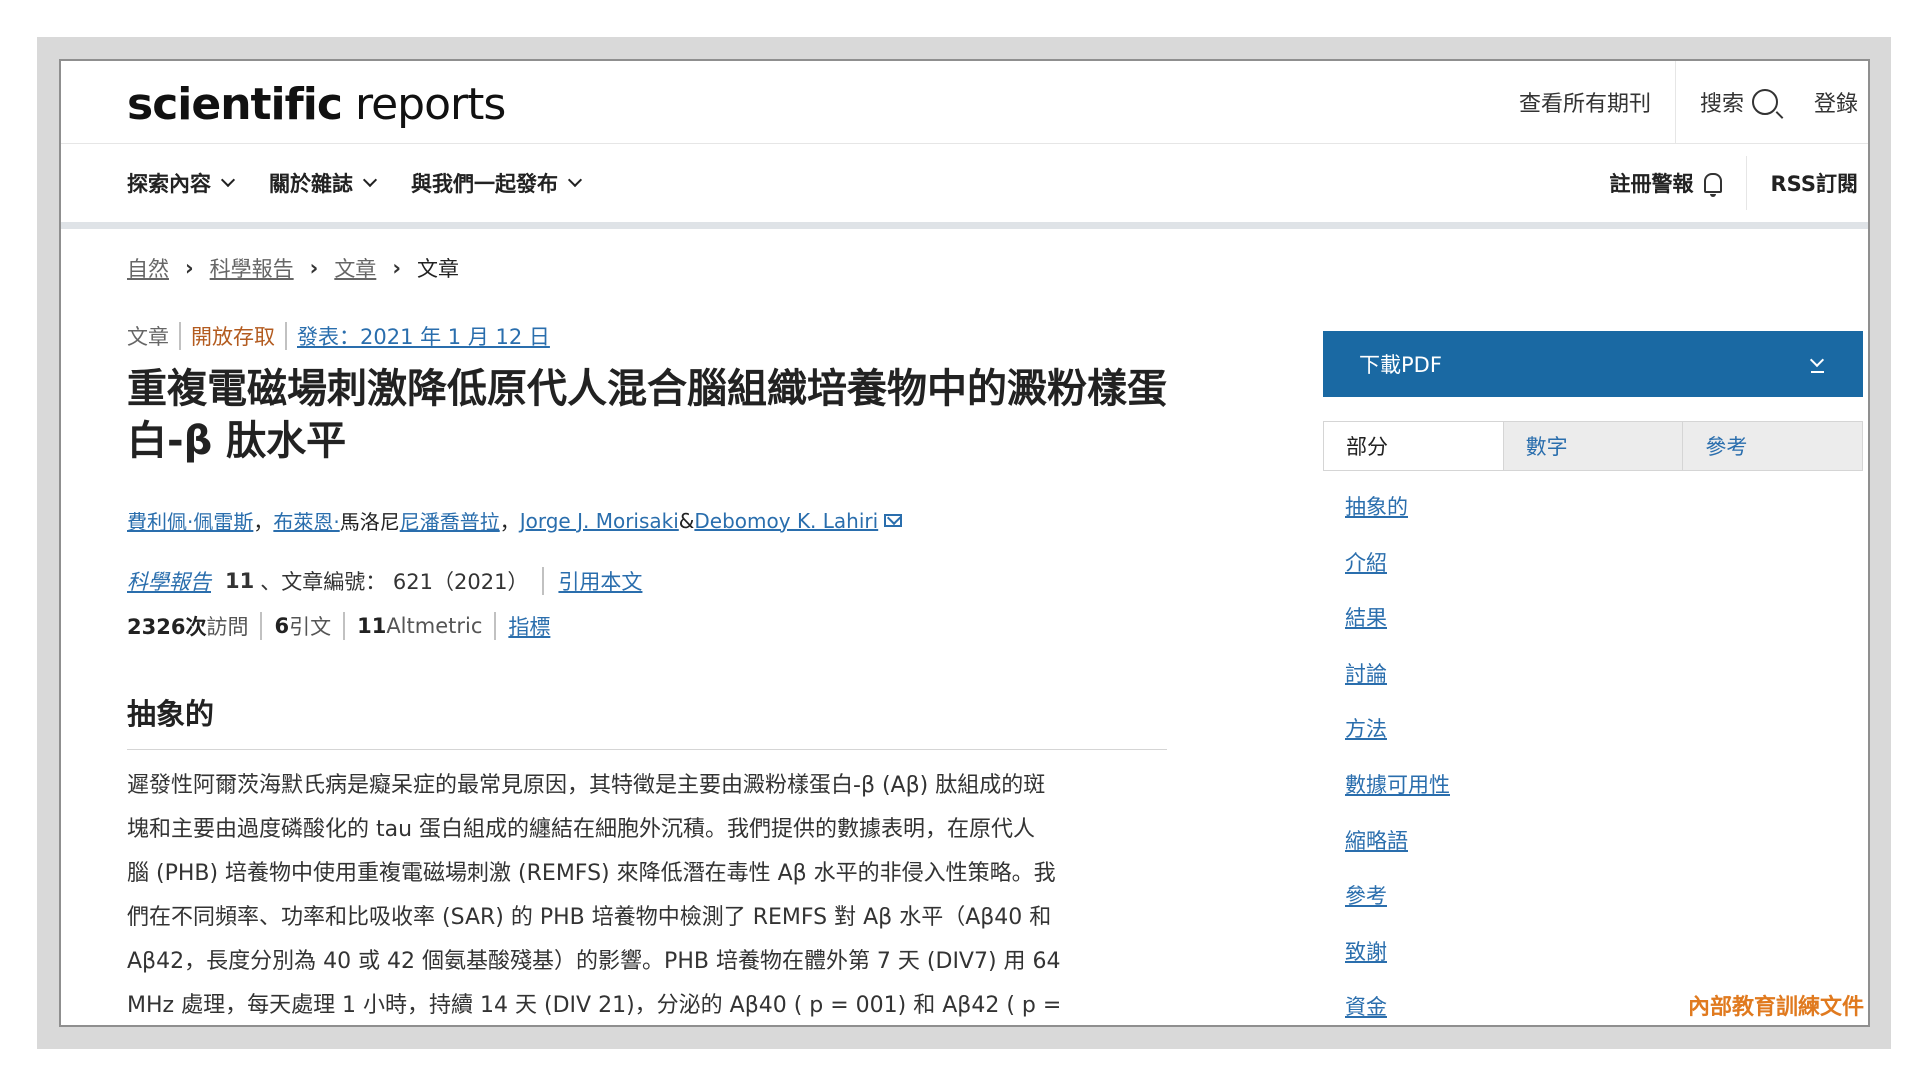 The height and width of the screenshot is (1080, 1920). What do you see at coordinates (1764, 102) in the screenshot?
I see `search-icon` at bounding box center [1764, 102].